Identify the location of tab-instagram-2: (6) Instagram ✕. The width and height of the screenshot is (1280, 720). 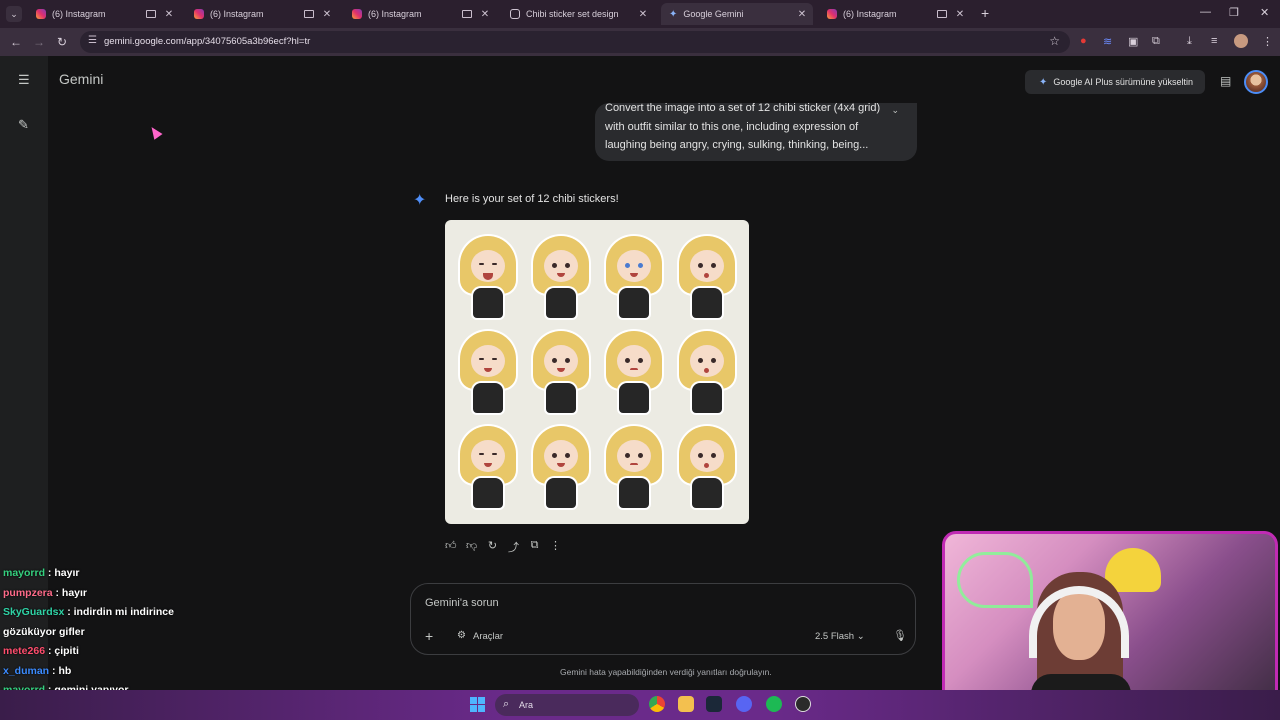
(262, 14).